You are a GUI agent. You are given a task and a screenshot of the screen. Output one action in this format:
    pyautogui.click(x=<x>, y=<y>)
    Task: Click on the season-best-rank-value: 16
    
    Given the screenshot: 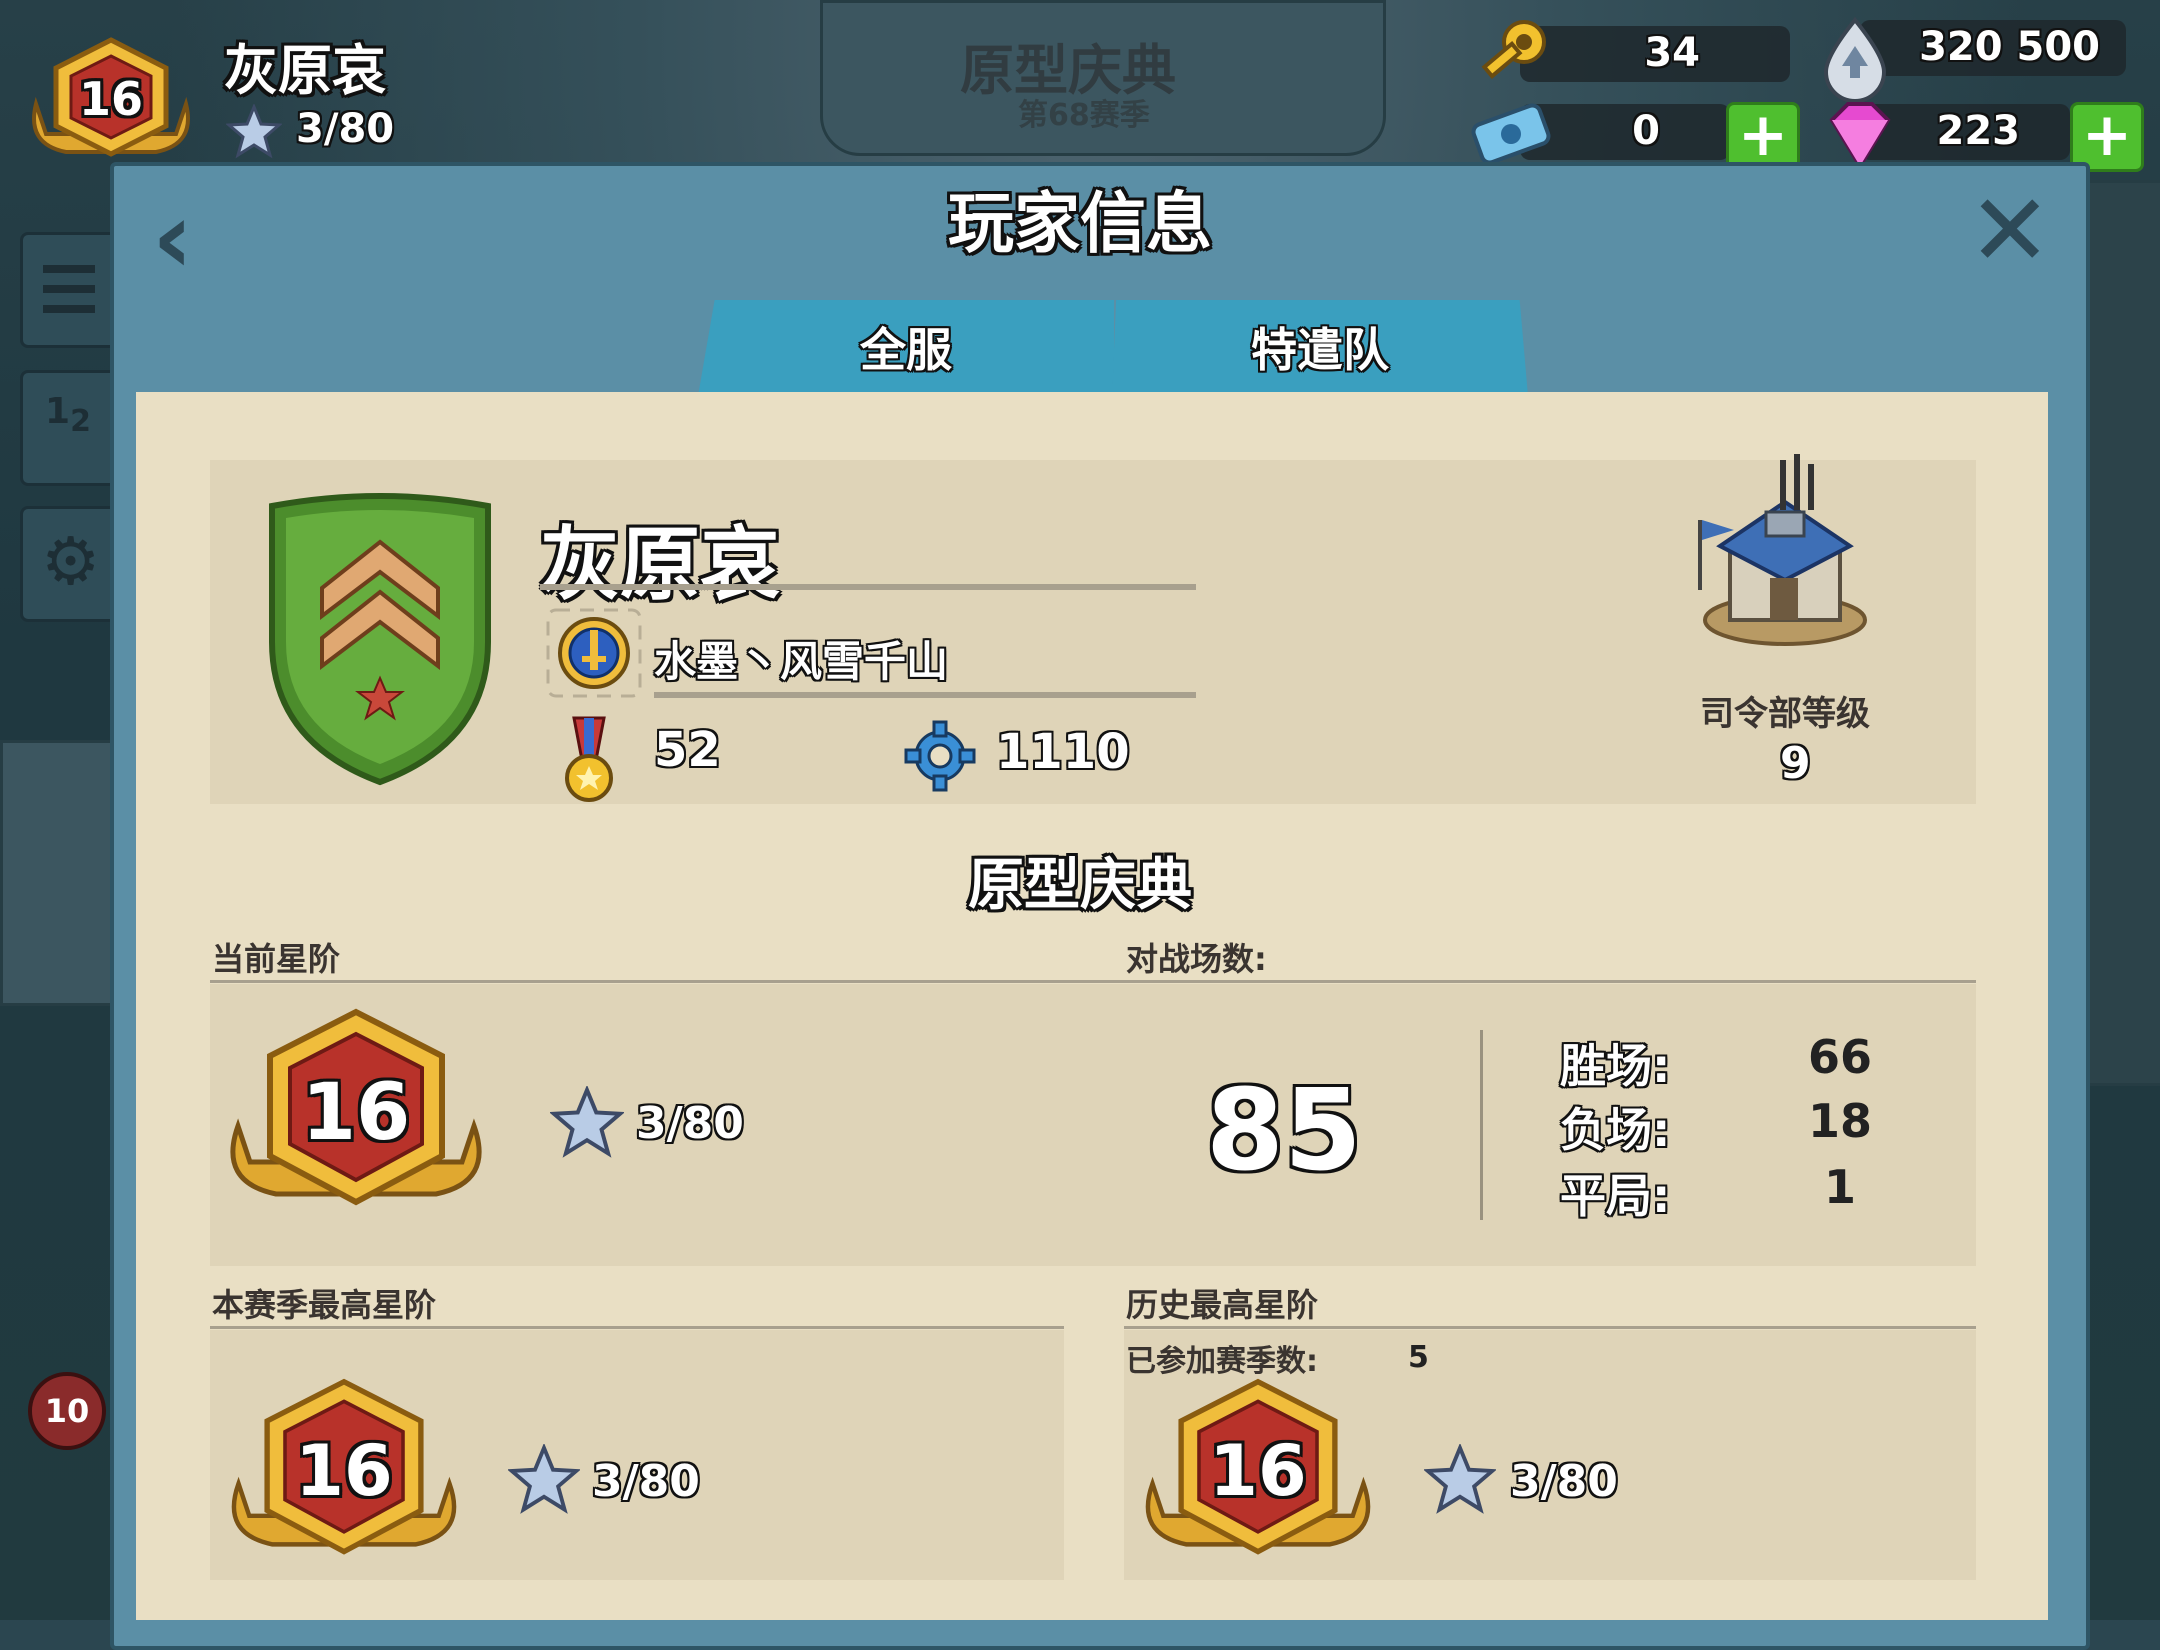 What is the action you would take?
    pyautogui.click(x=344, y=1471)
    